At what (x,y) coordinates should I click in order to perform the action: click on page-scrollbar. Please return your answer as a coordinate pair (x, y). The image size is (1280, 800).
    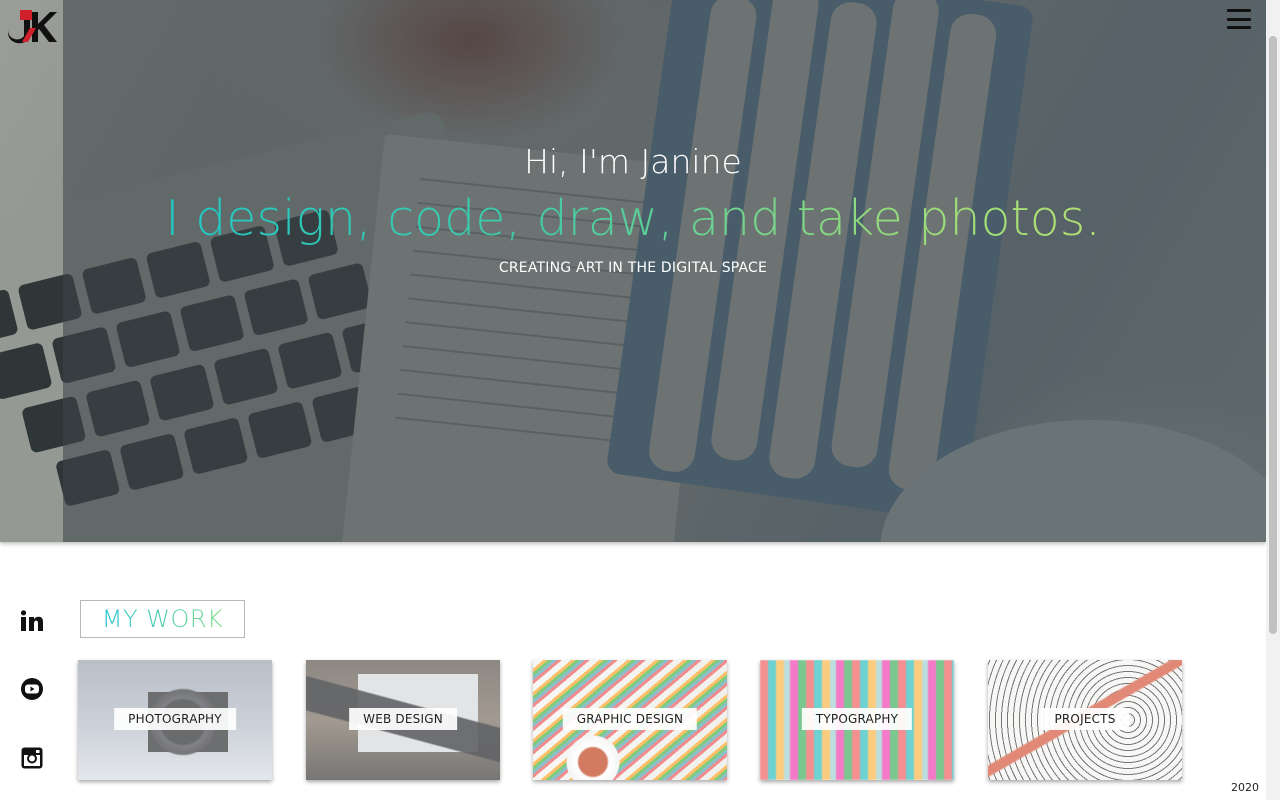
    Looking at the image, I should click on (1273, 400).